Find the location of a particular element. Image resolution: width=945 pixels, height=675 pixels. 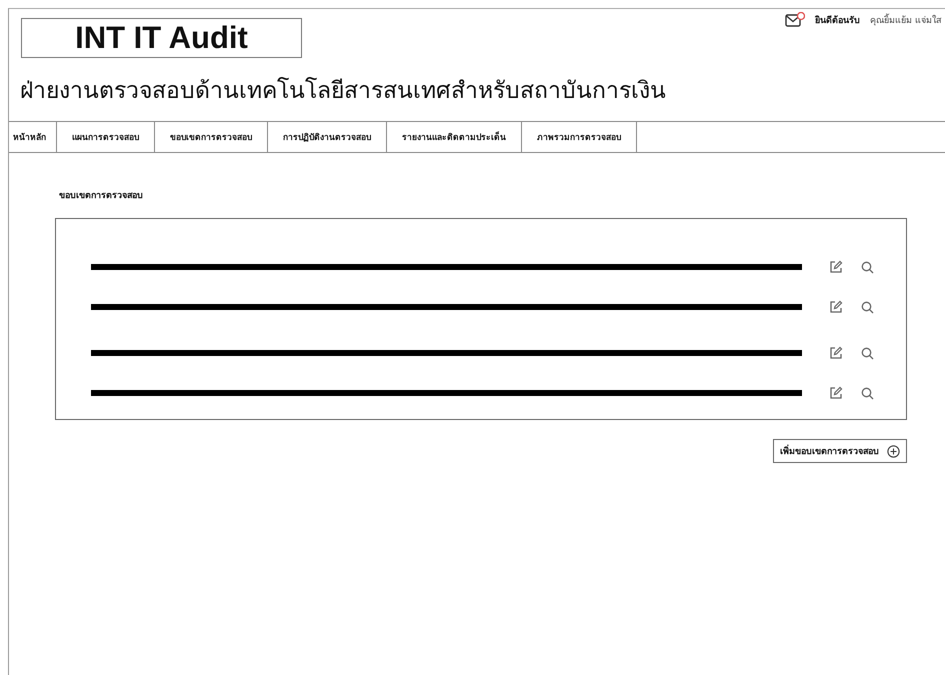

section-title: ขอบเขตการตรวจสอบ is located at coordinates (101, 196).